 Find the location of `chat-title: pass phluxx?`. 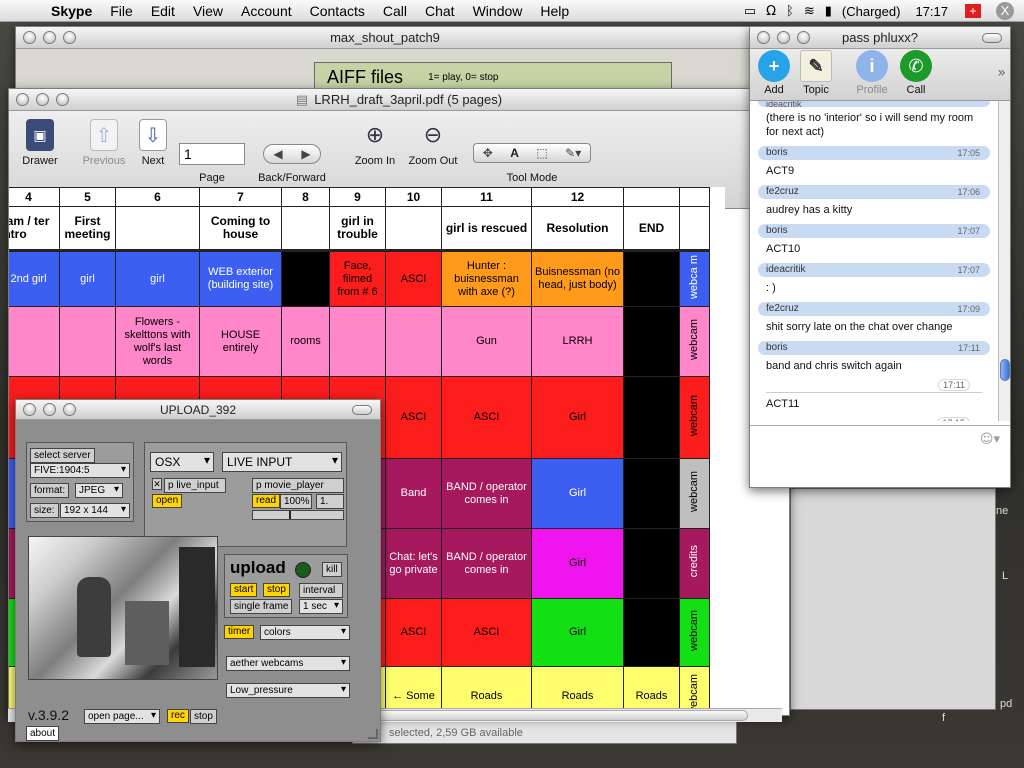

chat-title: pass phluxx? is located at coordinates (880, 37).